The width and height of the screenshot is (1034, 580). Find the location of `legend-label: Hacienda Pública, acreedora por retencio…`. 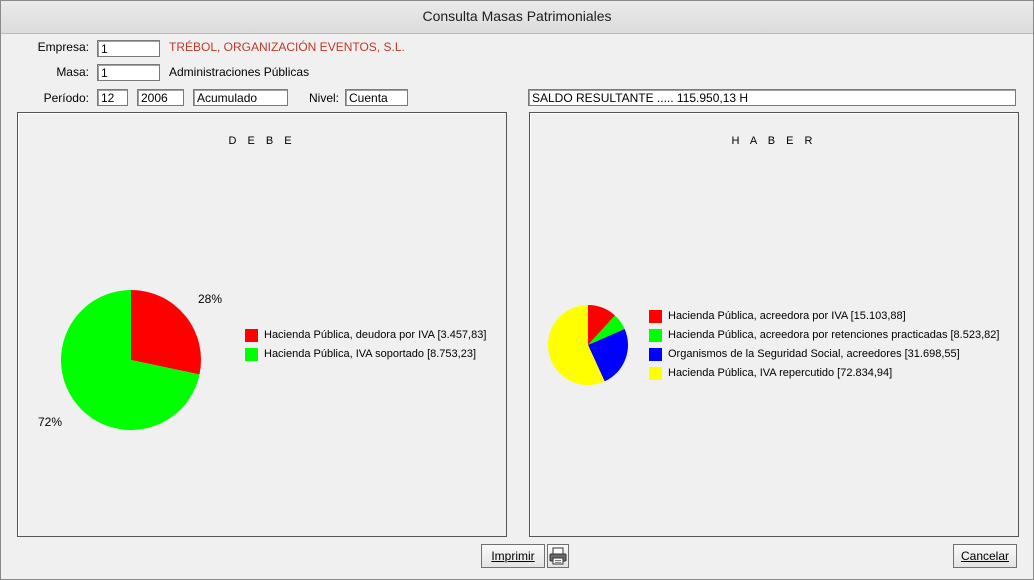

legend-label: Hacienda Pública, acreedora por retencio… is located at coordinates (834, 335).